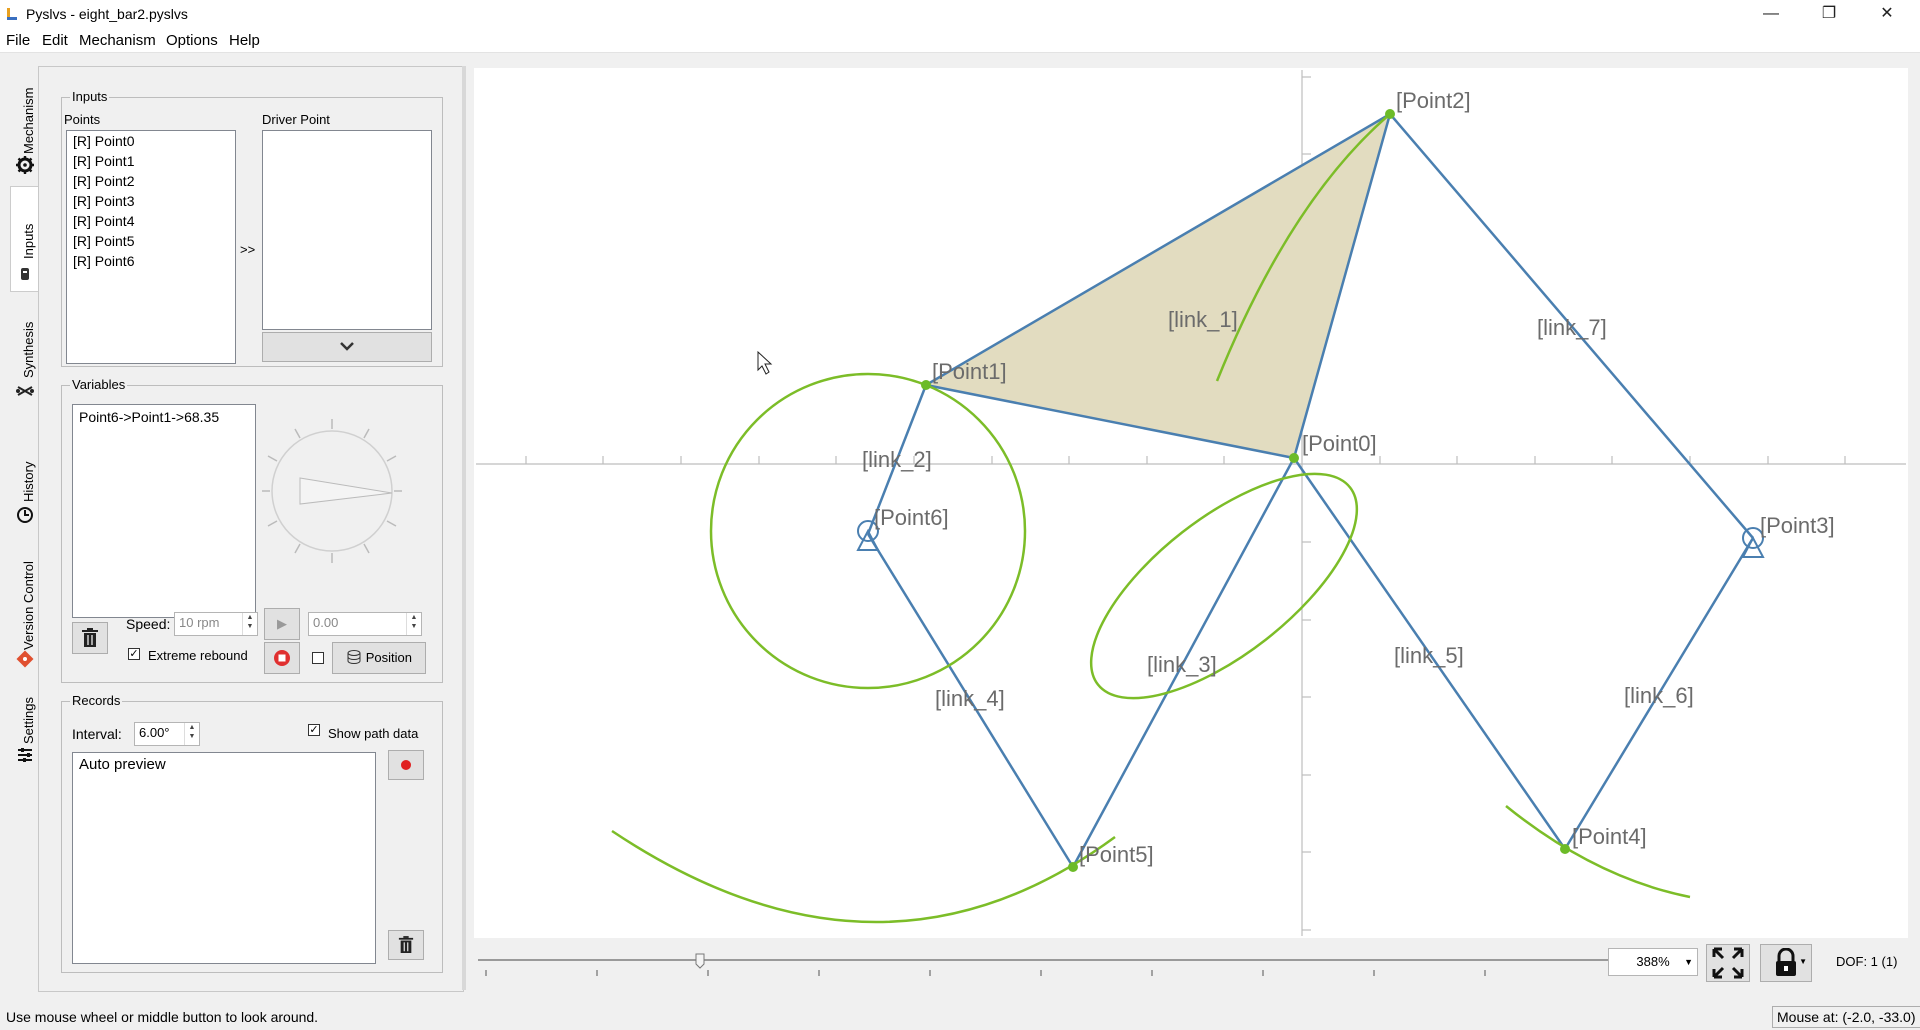 The width and height of the screenshot is (1920, 1030). Describe the element at coordinates (151, 221) in the screenshot. I see `list-item: [R] Point4` at that location.